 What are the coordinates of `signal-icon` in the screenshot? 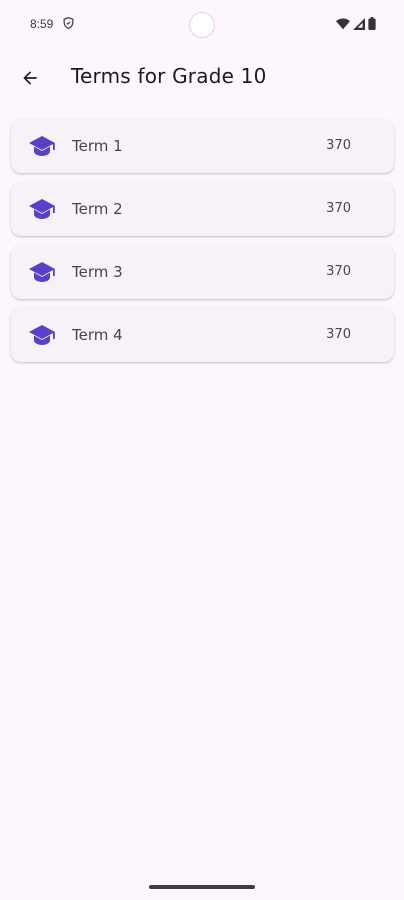 It's located at (359, 23).